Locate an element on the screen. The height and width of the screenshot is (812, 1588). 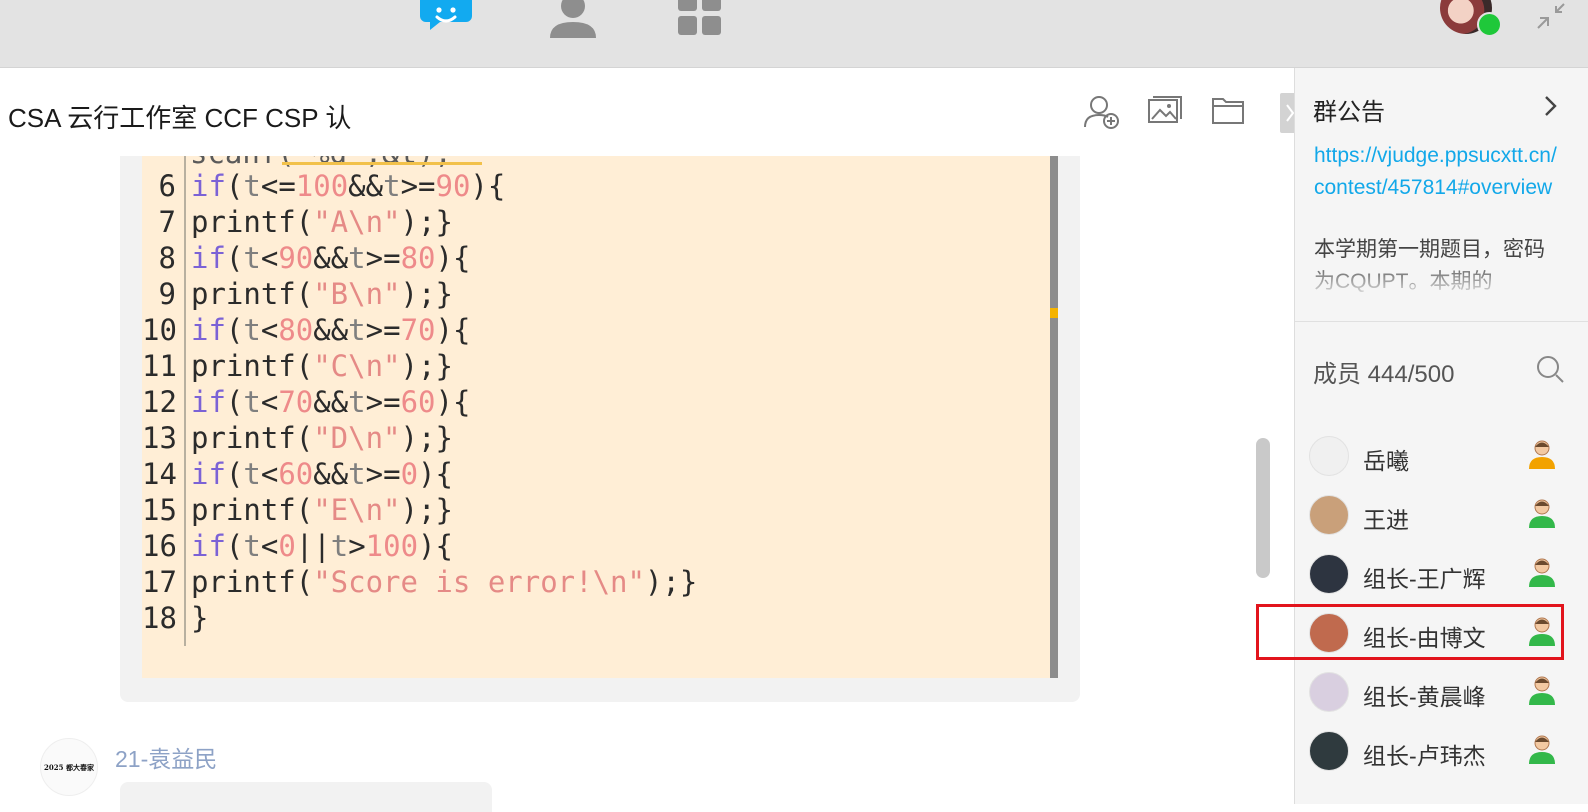
add-member-icon is located at coordinates (1102, 112).